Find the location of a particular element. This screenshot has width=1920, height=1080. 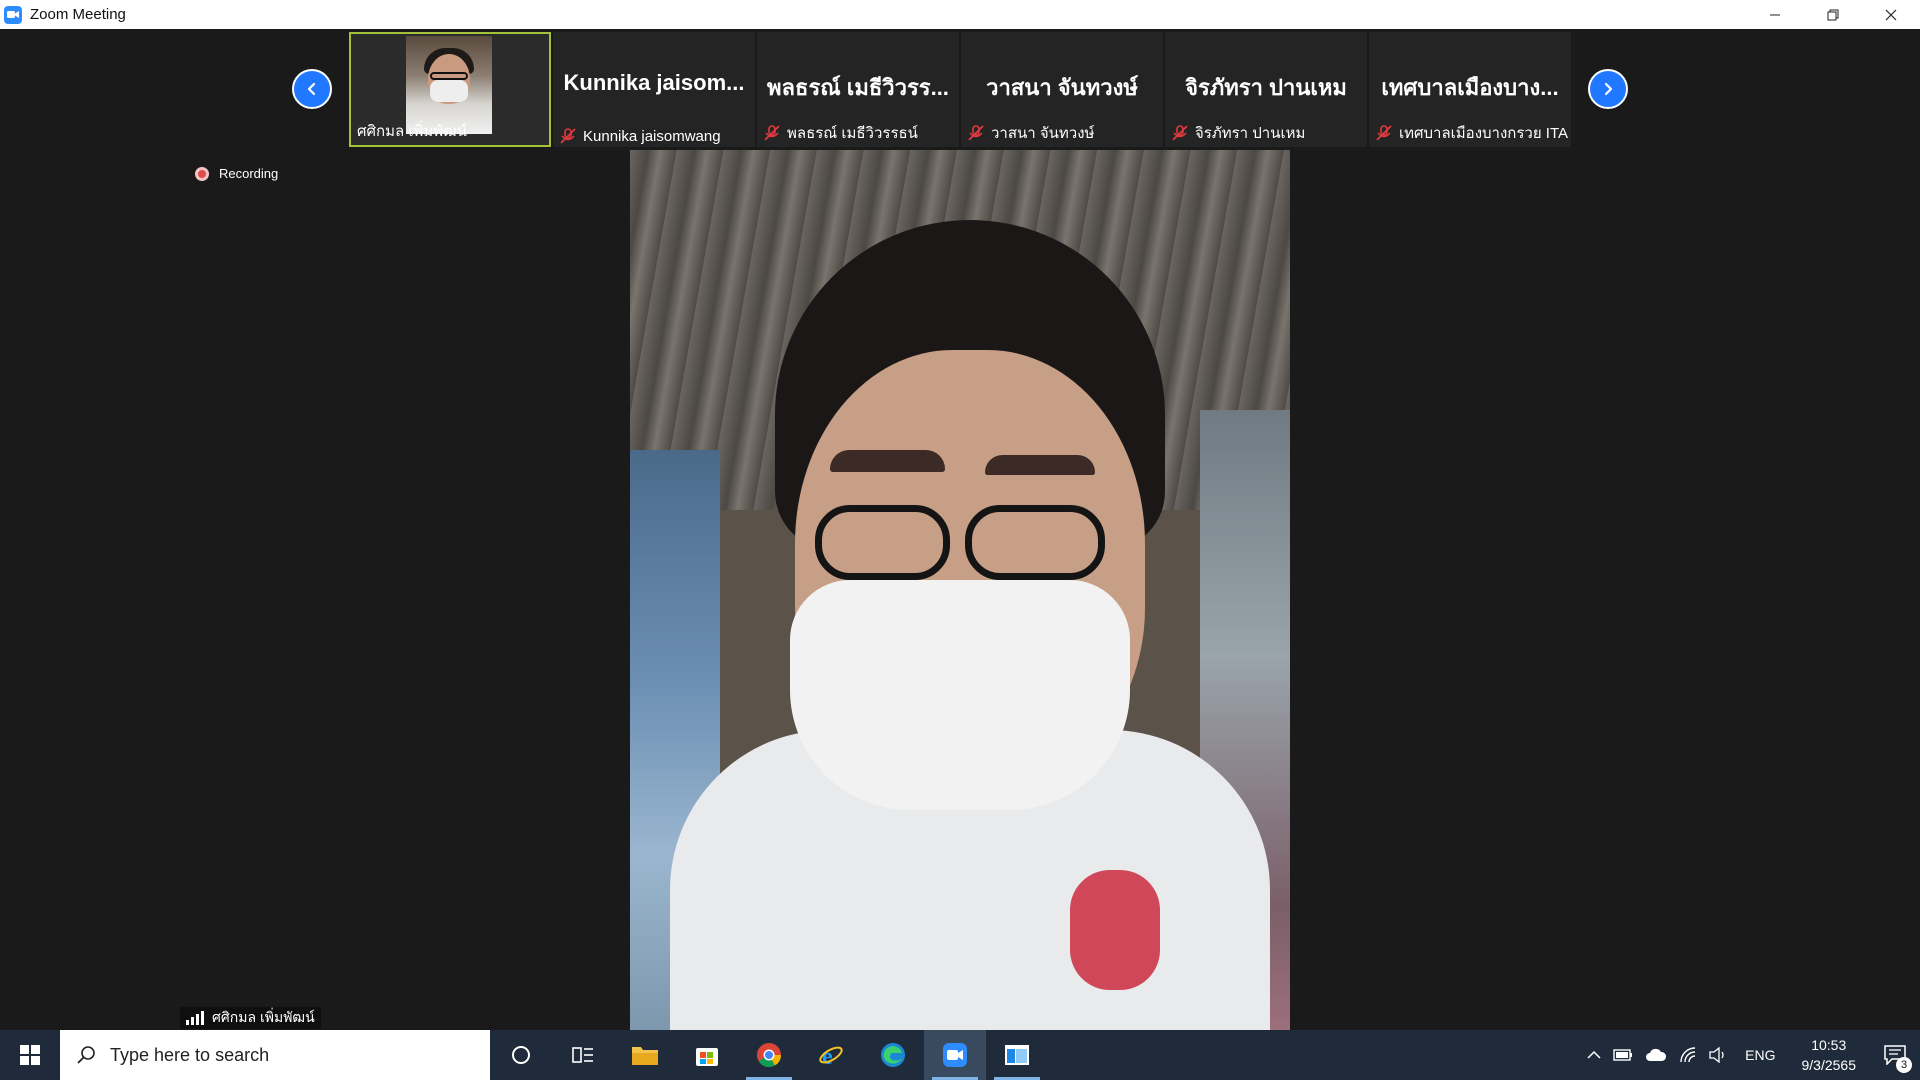

previous-page-button is located at coordinates (312, 89).